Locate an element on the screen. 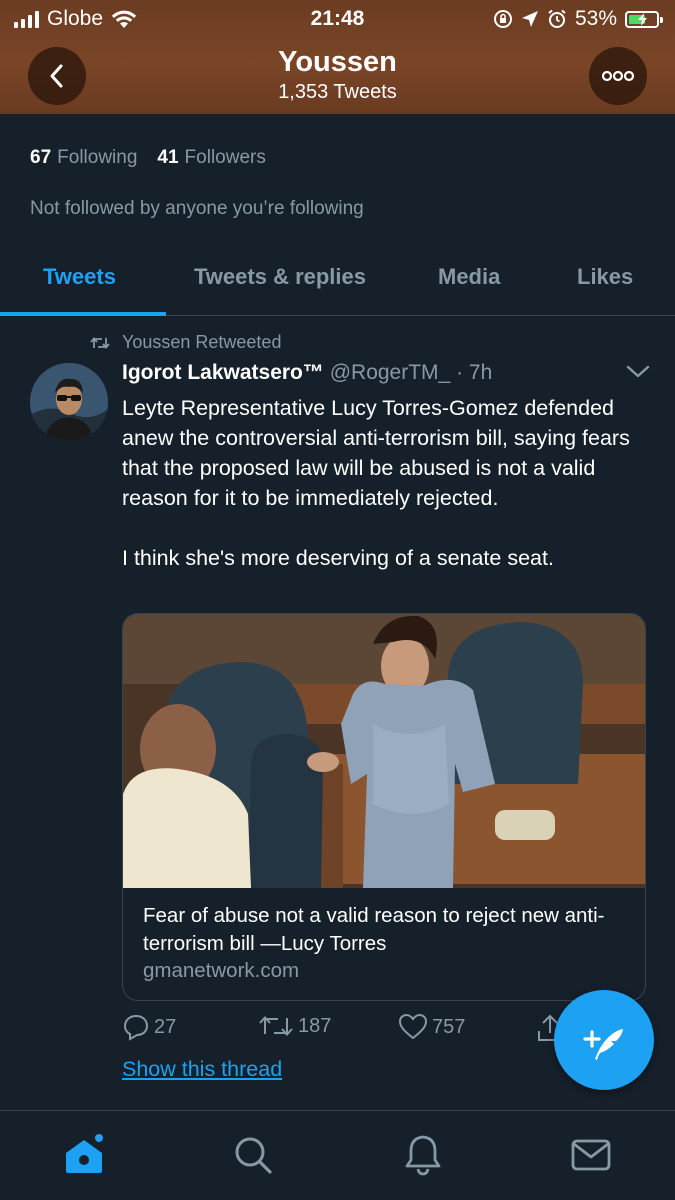 The width and height of the screenshot is (675, 1200). tab-tweets-replies: Tweets & replies is located at coordinates (280, 277).